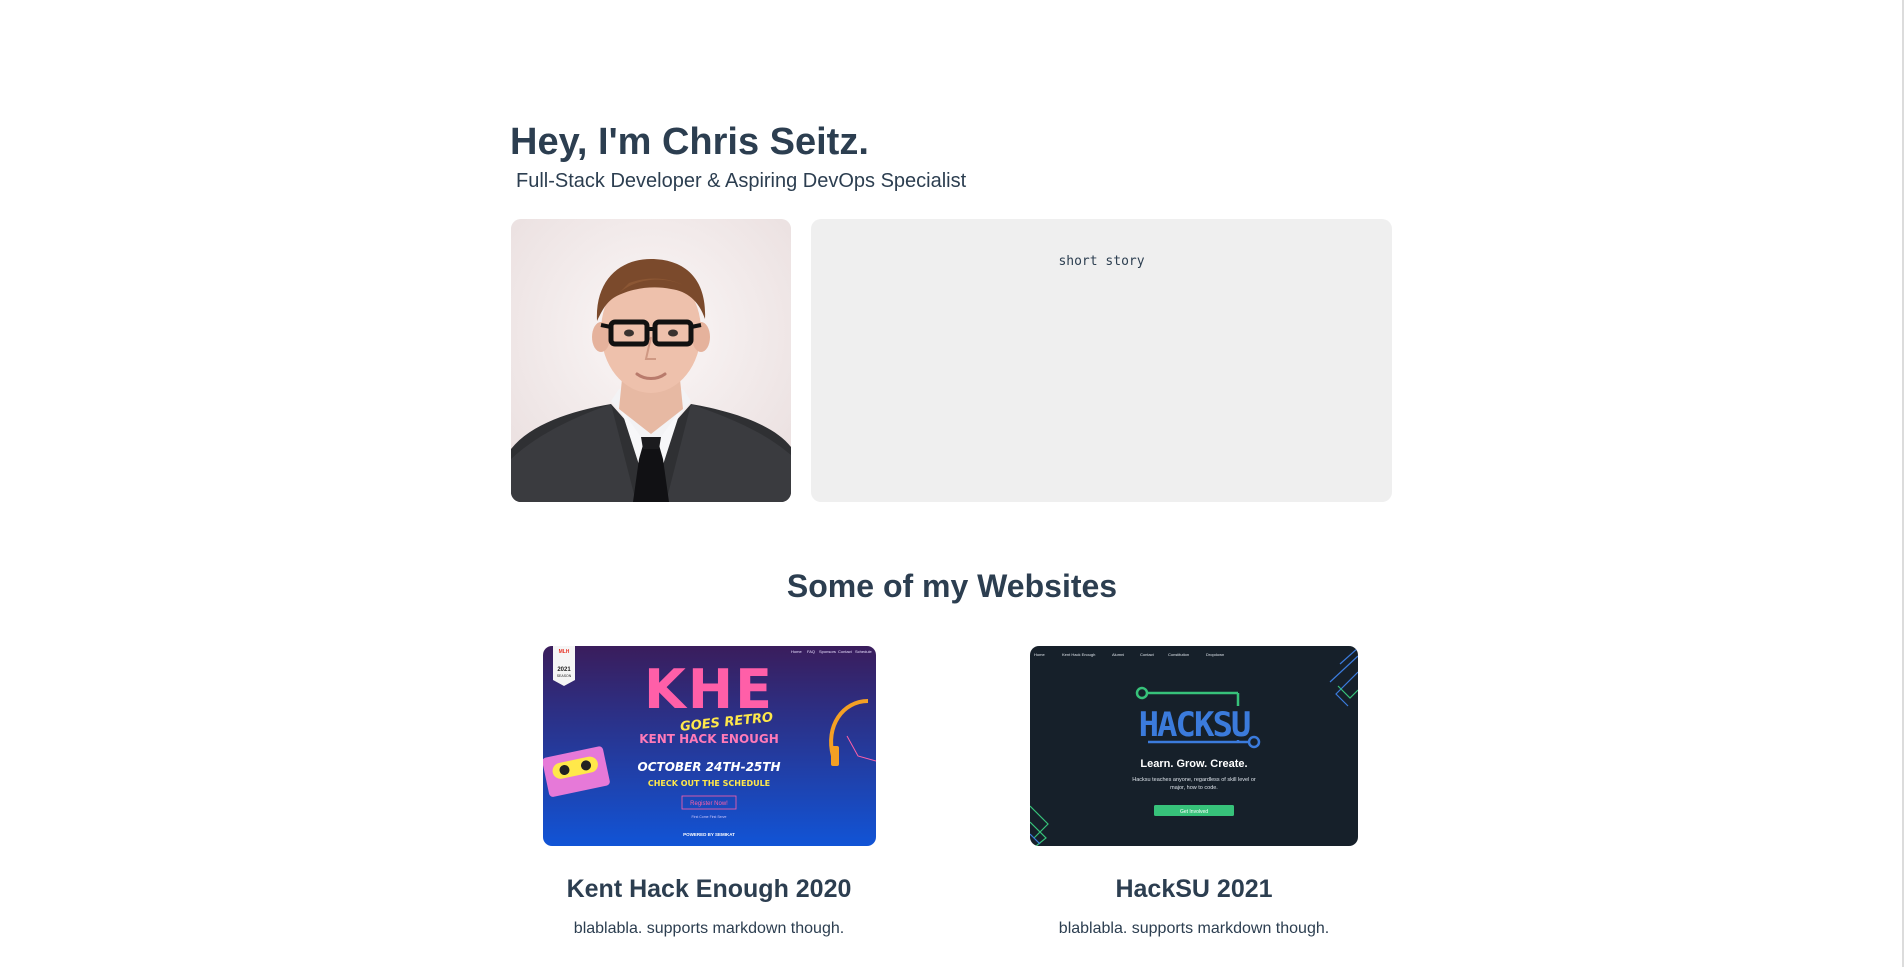  I want to click on hacksu-nav-contact: Contact, so click(1147, 654).